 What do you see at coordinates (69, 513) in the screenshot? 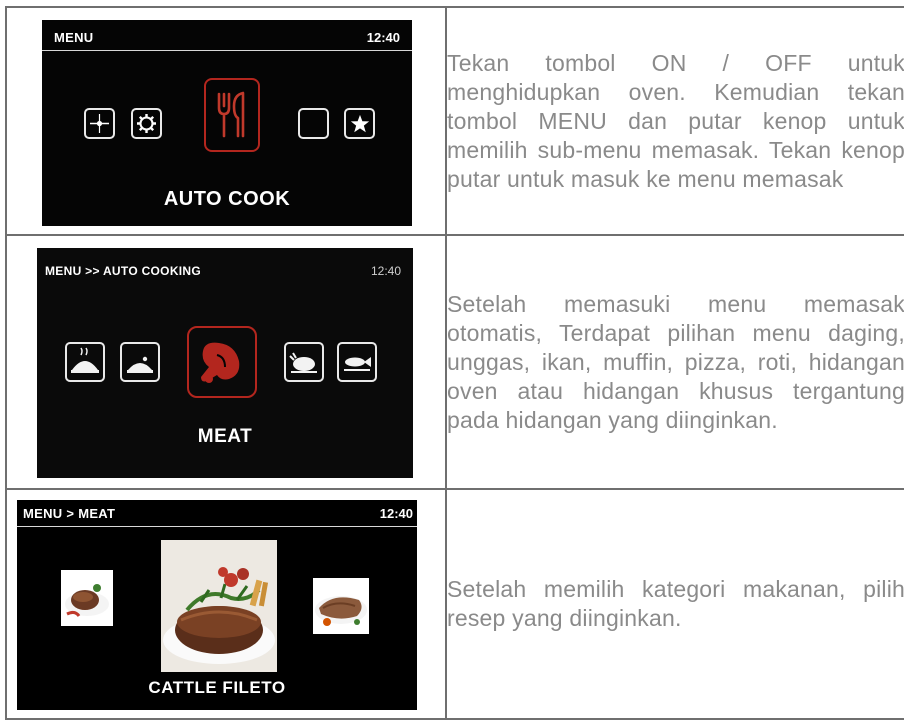
I see `breadcrumb: MENU > MEAT` at bounding box center [69, 513].